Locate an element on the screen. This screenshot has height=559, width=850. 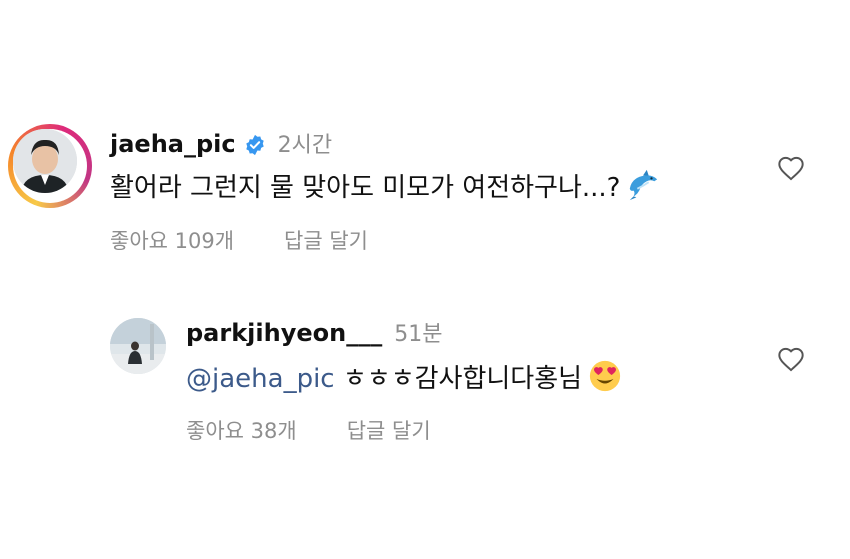
heart-eyes-emoji-icon is located at coordinates (605, 376).